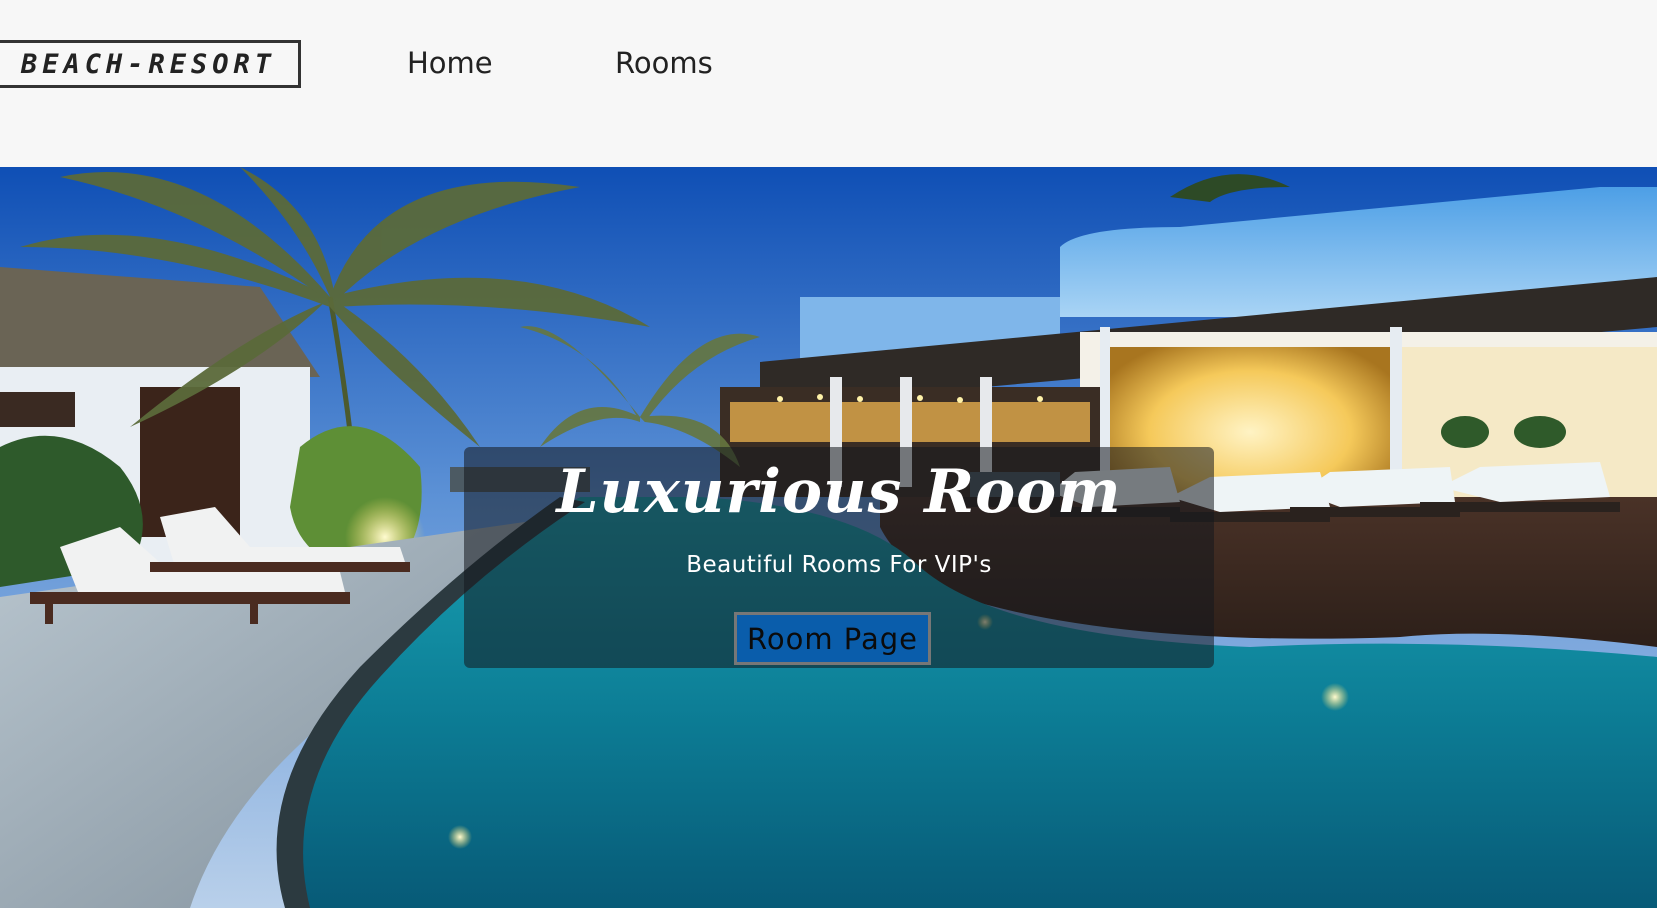 This screenshot has height=908, width=1657. I want to click on nav-link-rooms: Rooms, so click(664, 63).